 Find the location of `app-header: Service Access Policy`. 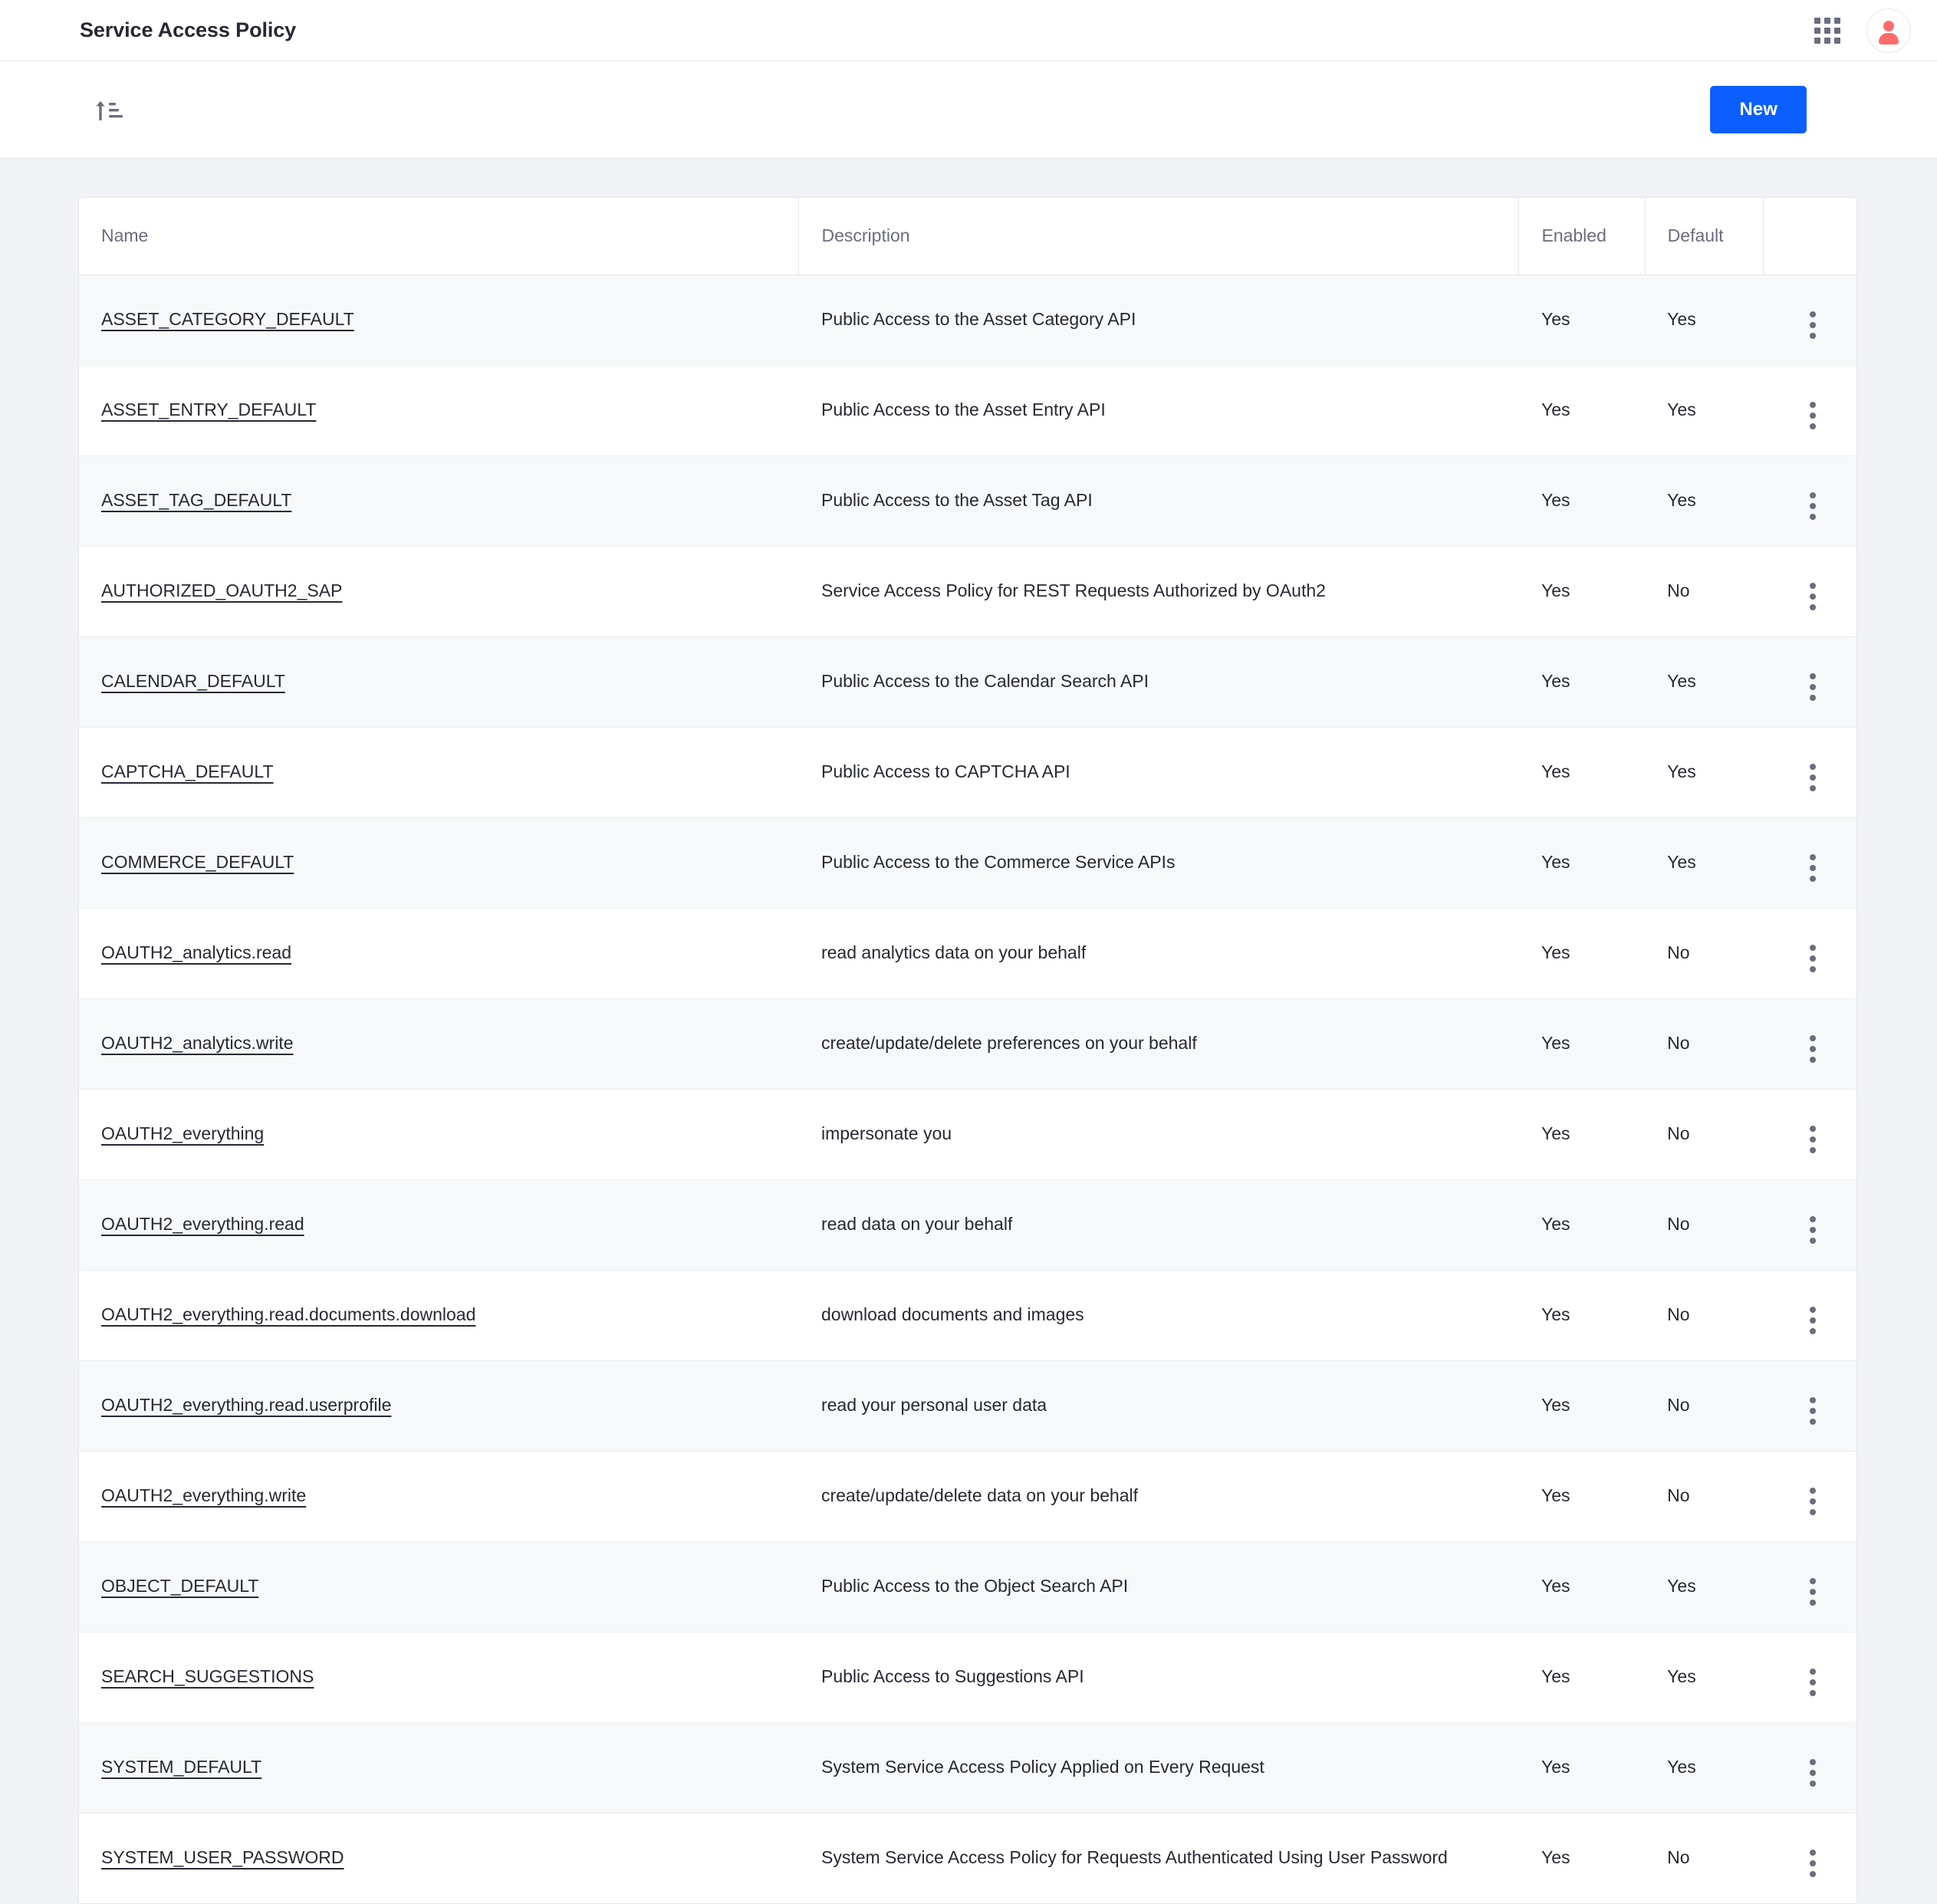

app-header: Service Access Policy is located at coordinates (968, 30).